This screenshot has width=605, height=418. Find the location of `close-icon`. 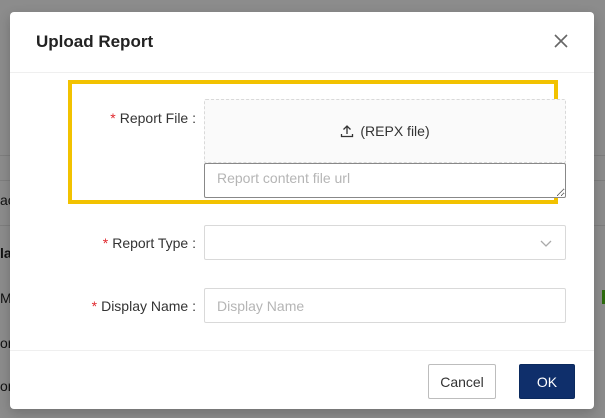

close-icon is located at coordinates (561, 41).